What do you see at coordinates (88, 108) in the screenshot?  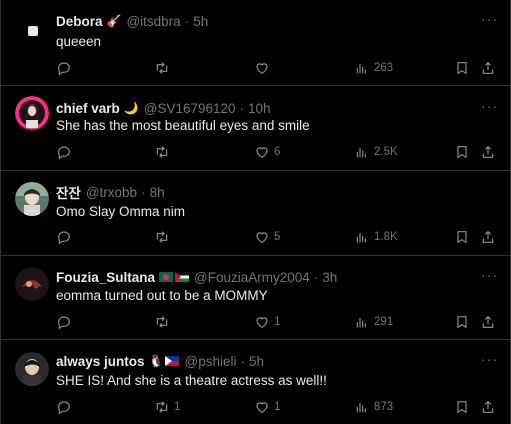 I see `display-name: chief varb` at bounding box center [88, 108].